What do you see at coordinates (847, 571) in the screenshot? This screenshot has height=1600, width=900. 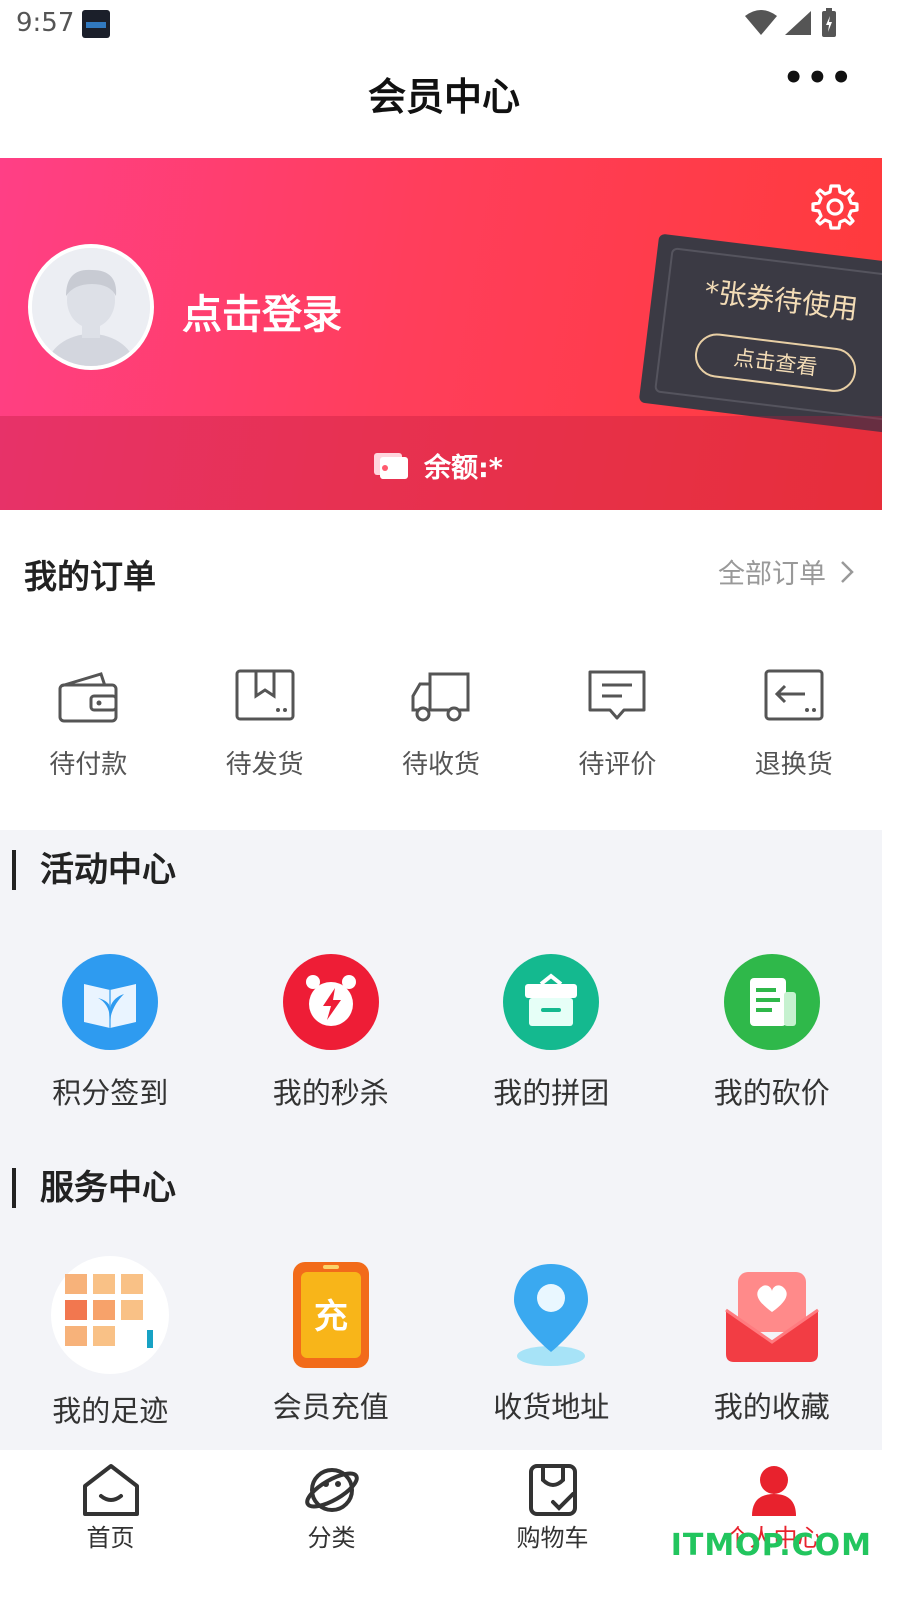 I see `chevron-right-icon` at bounding box center [847, 571].